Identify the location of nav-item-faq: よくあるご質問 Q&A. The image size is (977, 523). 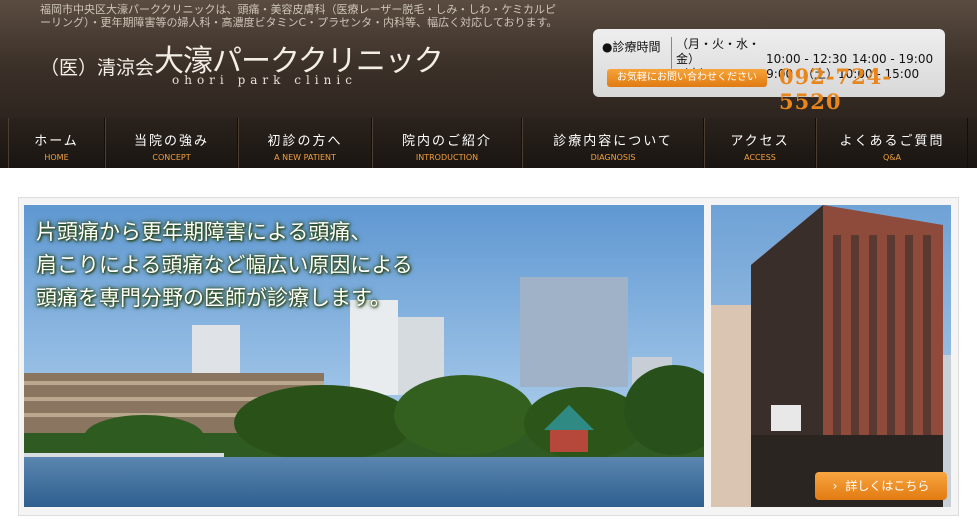
(892, 143).